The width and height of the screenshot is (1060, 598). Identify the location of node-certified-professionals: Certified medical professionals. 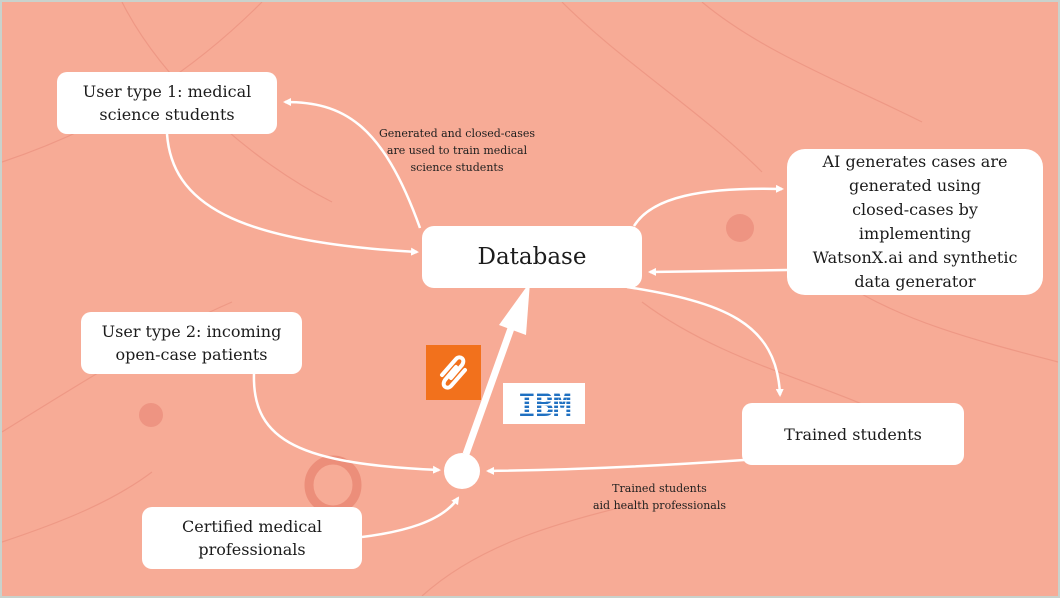
(252, 538).